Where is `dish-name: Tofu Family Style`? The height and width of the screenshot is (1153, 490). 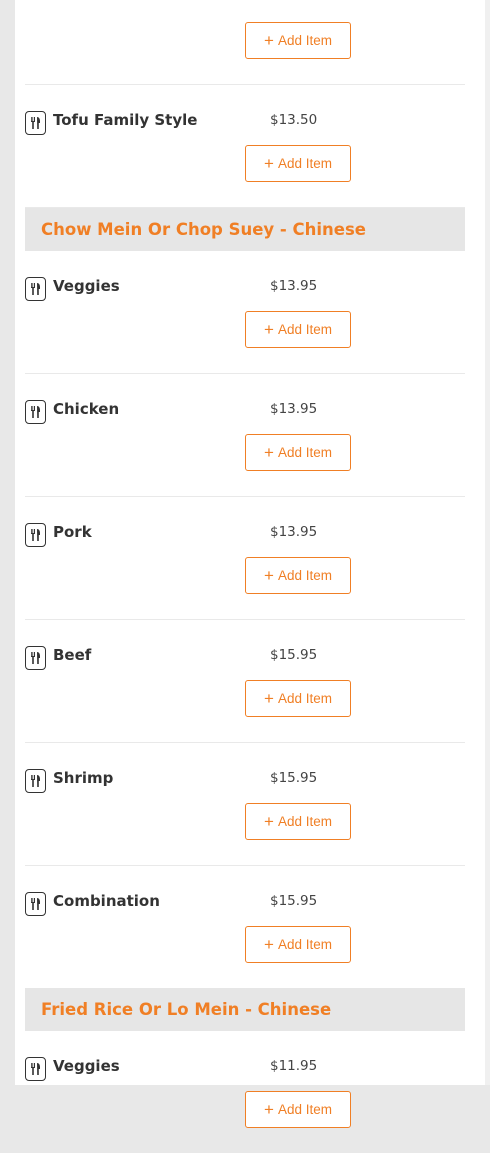
dish-name: Tofu Family Style is located at coordinates (125, 120).